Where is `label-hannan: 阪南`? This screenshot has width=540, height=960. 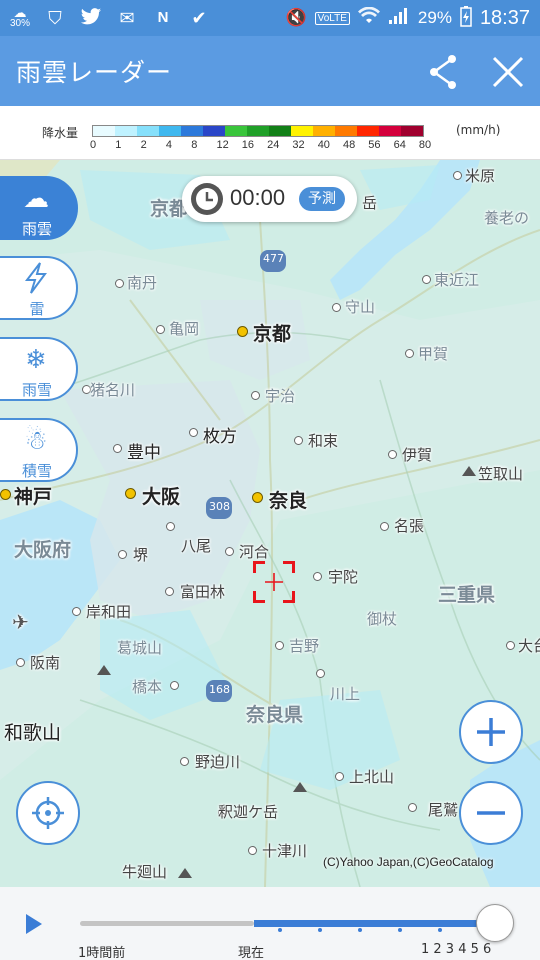 label-hannan: 阪南 is located at coordinates (45, 663).